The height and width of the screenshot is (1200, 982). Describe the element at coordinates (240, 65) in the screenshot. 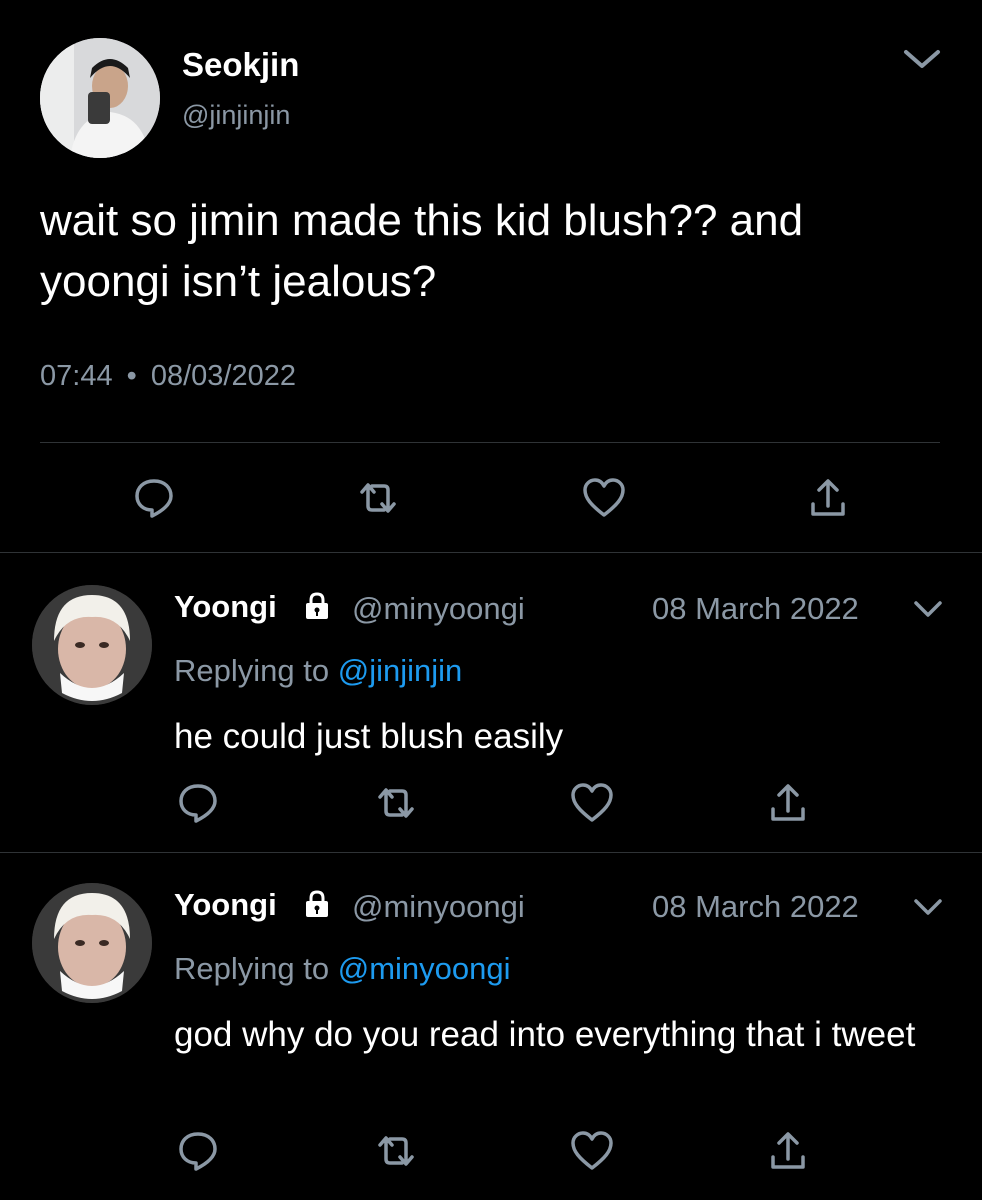

I see `author-name: Seokjin` at that location.